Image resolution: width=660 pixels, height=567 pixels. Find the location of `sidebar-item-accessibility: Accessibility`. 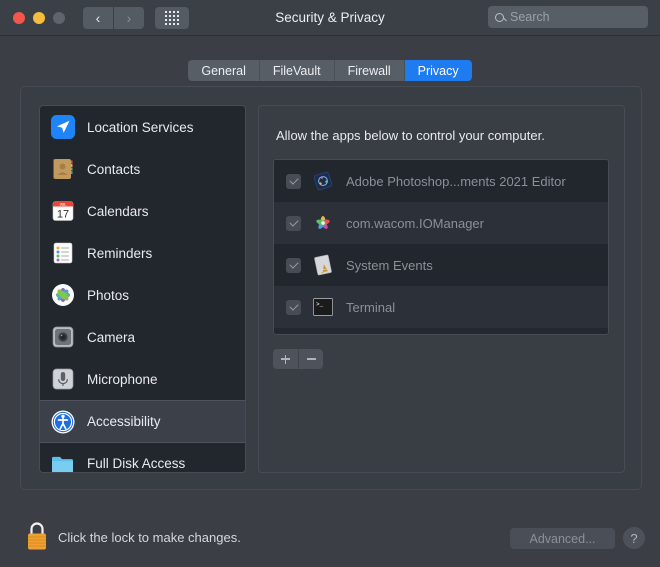

sidebar-item-accessibility: Accessibility is located at coordinates (142, 421).